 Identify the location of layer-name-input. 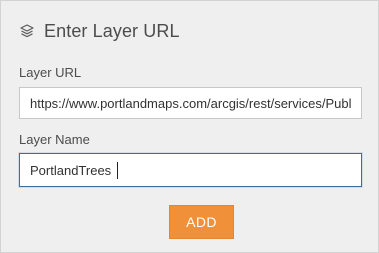
(190, 170).